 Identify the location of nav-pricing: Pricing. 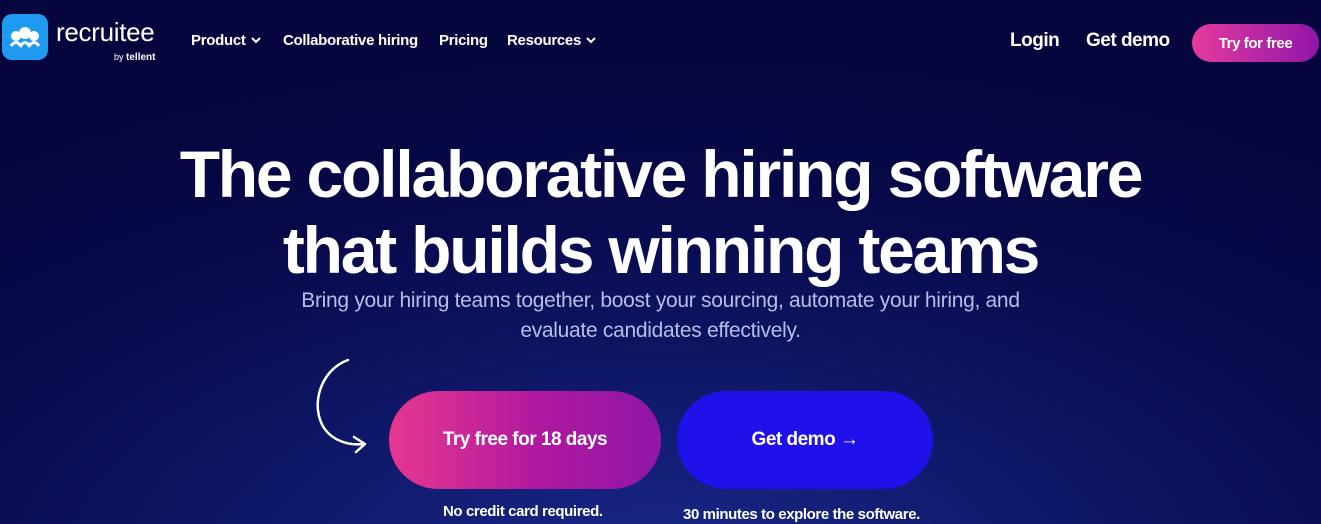
(463, 40).